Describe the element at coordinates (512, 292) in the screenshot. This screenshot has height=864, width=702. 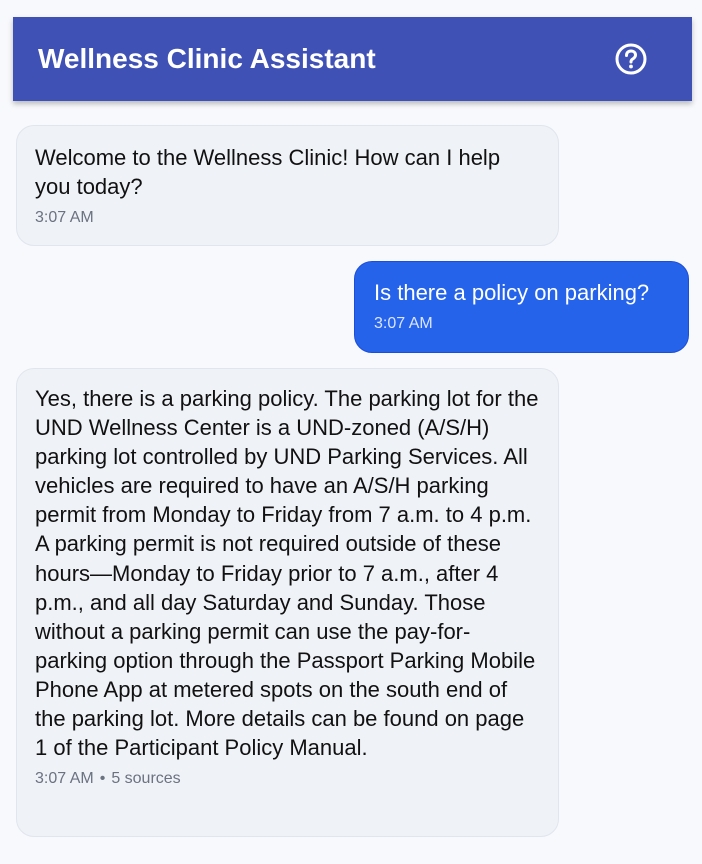
I see `message-text: Is there a policy on parking?` at that location.